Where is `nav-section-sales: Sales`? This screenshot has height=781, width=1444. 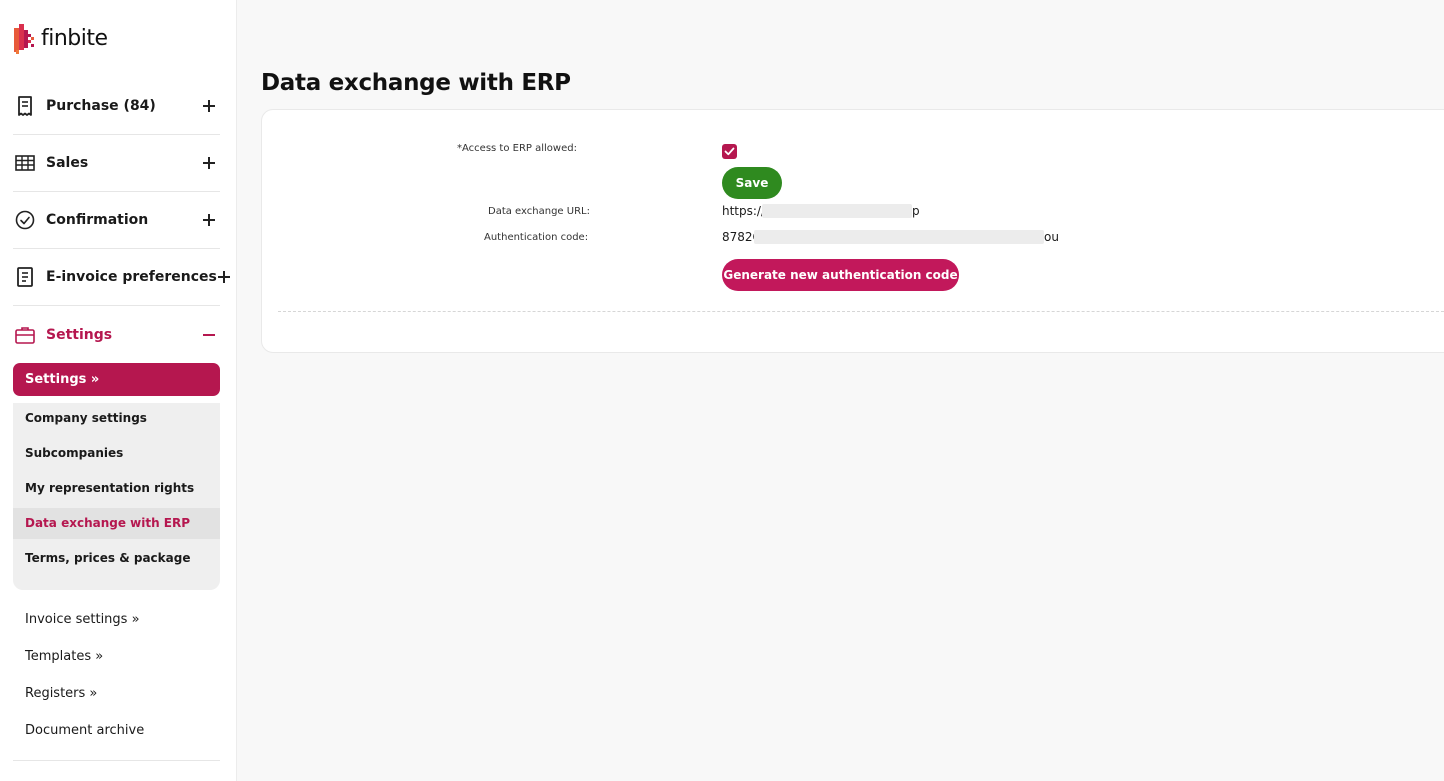 nav-section-sales: Sales is located at coordinates (116, 163).